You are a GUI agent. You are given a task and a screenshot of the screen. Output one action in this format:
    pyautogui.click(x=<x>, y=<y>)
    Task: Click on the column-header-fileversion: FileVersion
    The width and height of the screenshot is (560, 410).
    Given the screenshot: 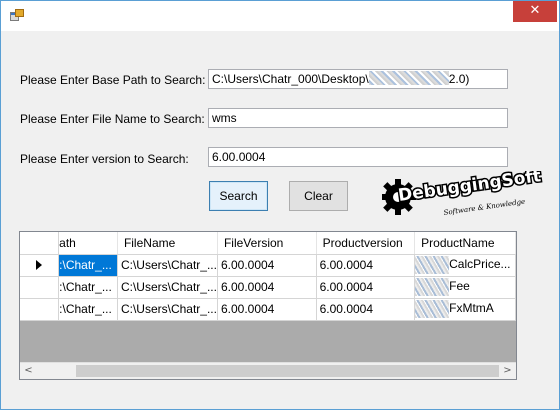 What is the action you would take?
    pyautogui.click(x=267, y=243)
    